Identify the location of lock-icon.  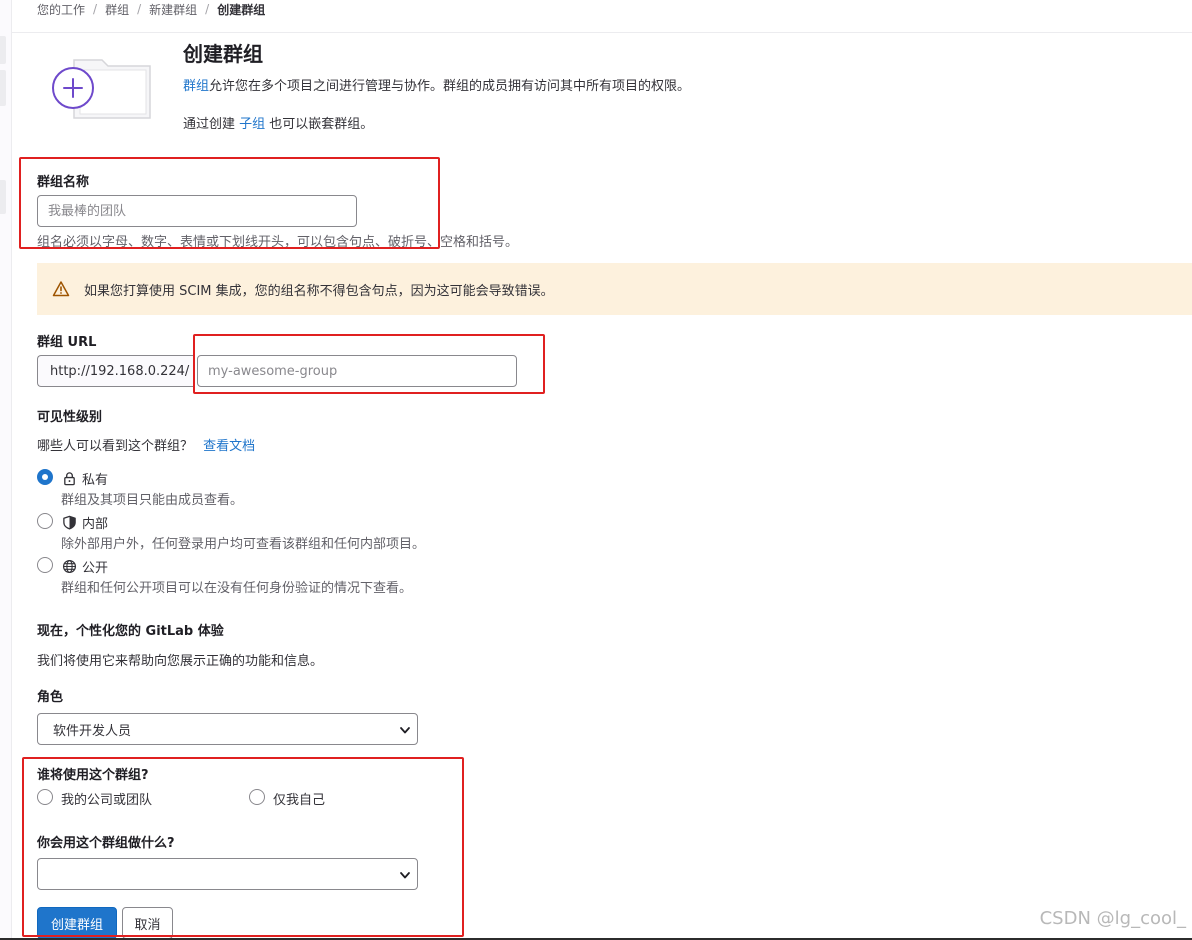
(69, 479).